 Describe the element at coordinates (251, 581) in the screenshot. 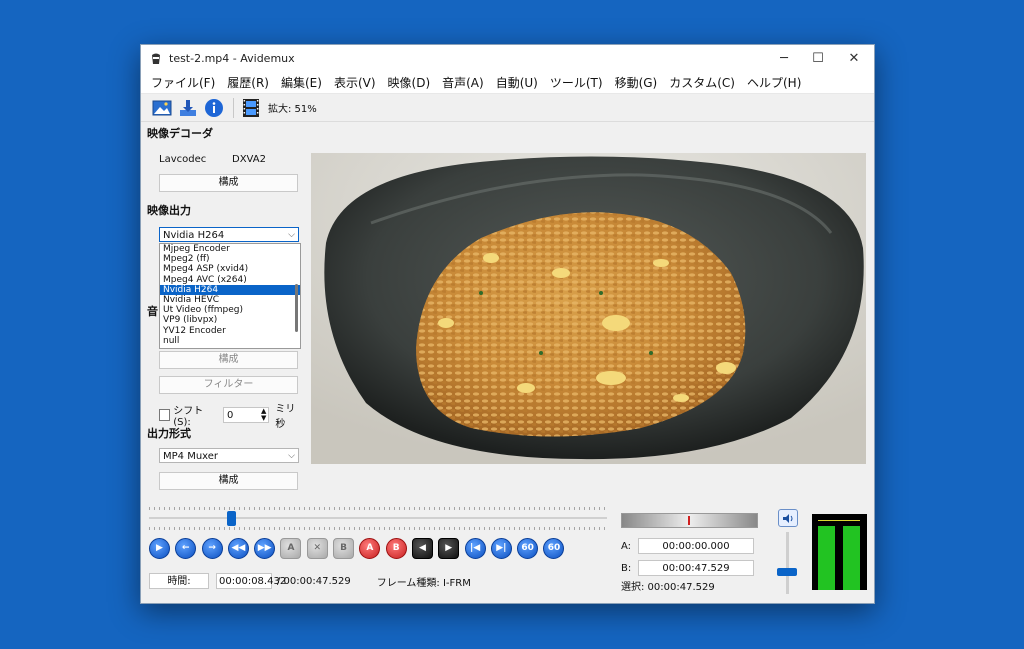

I see `current-time-field: 00:00:08.432` at that location.